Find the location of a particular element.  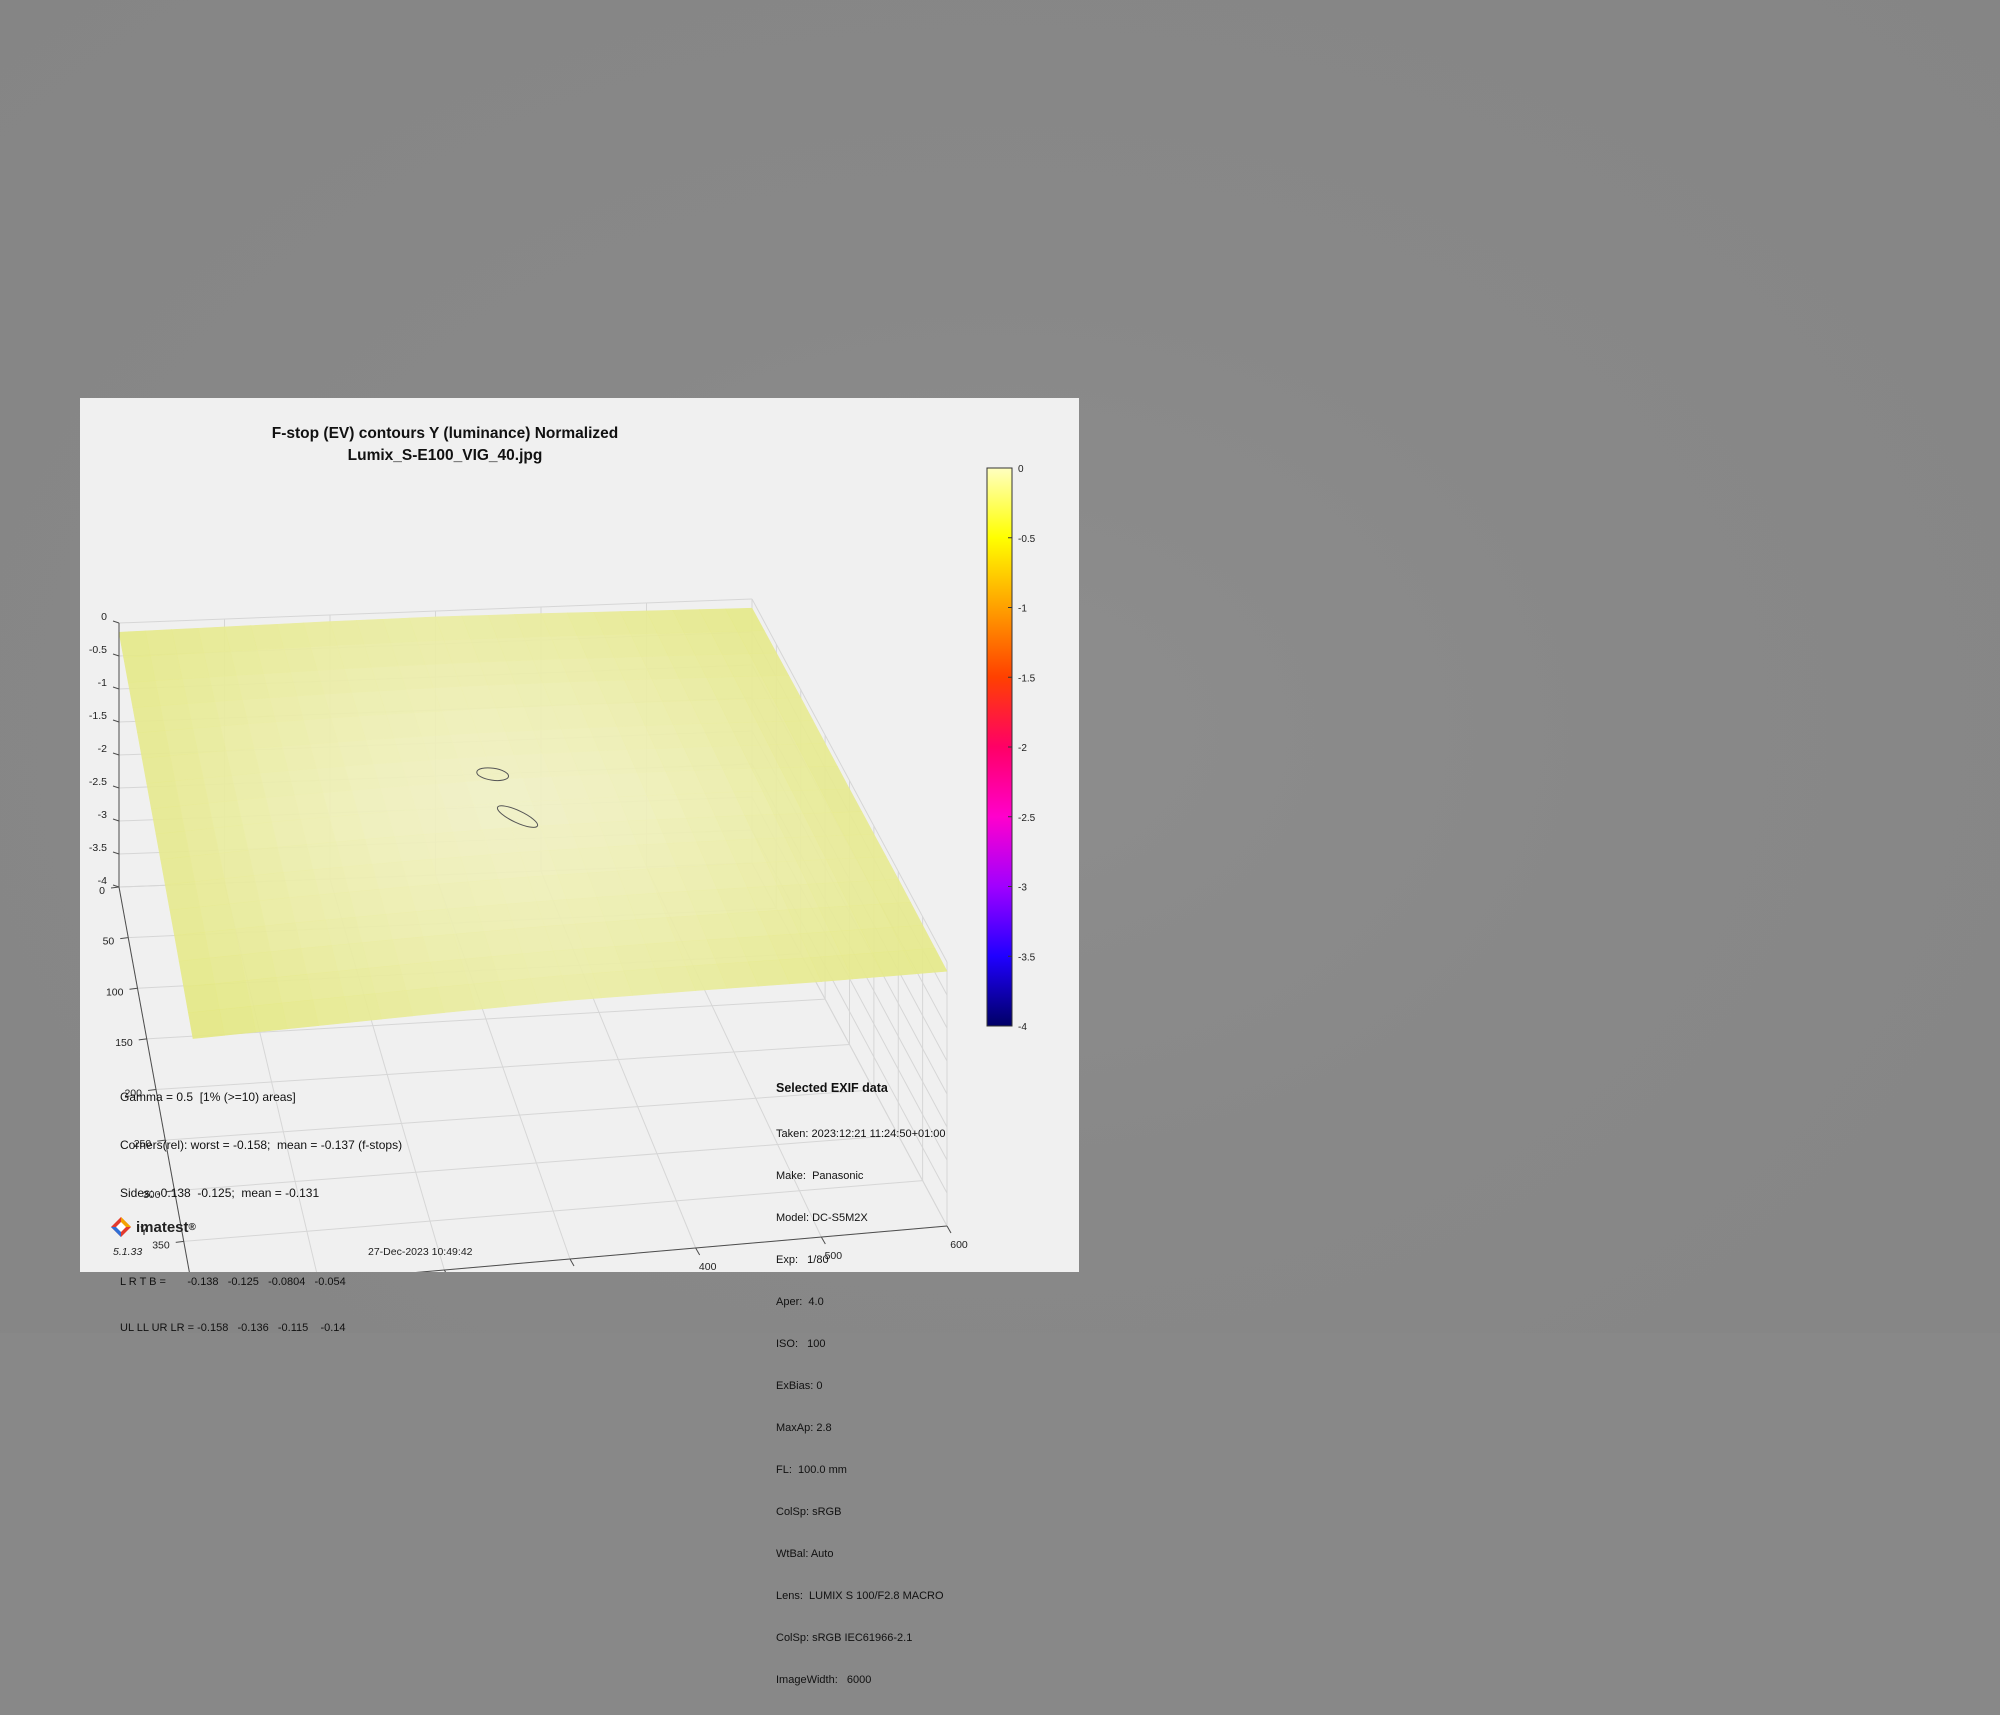

colorbar-tick-label: 0 is located at coordinates (1021, 469).